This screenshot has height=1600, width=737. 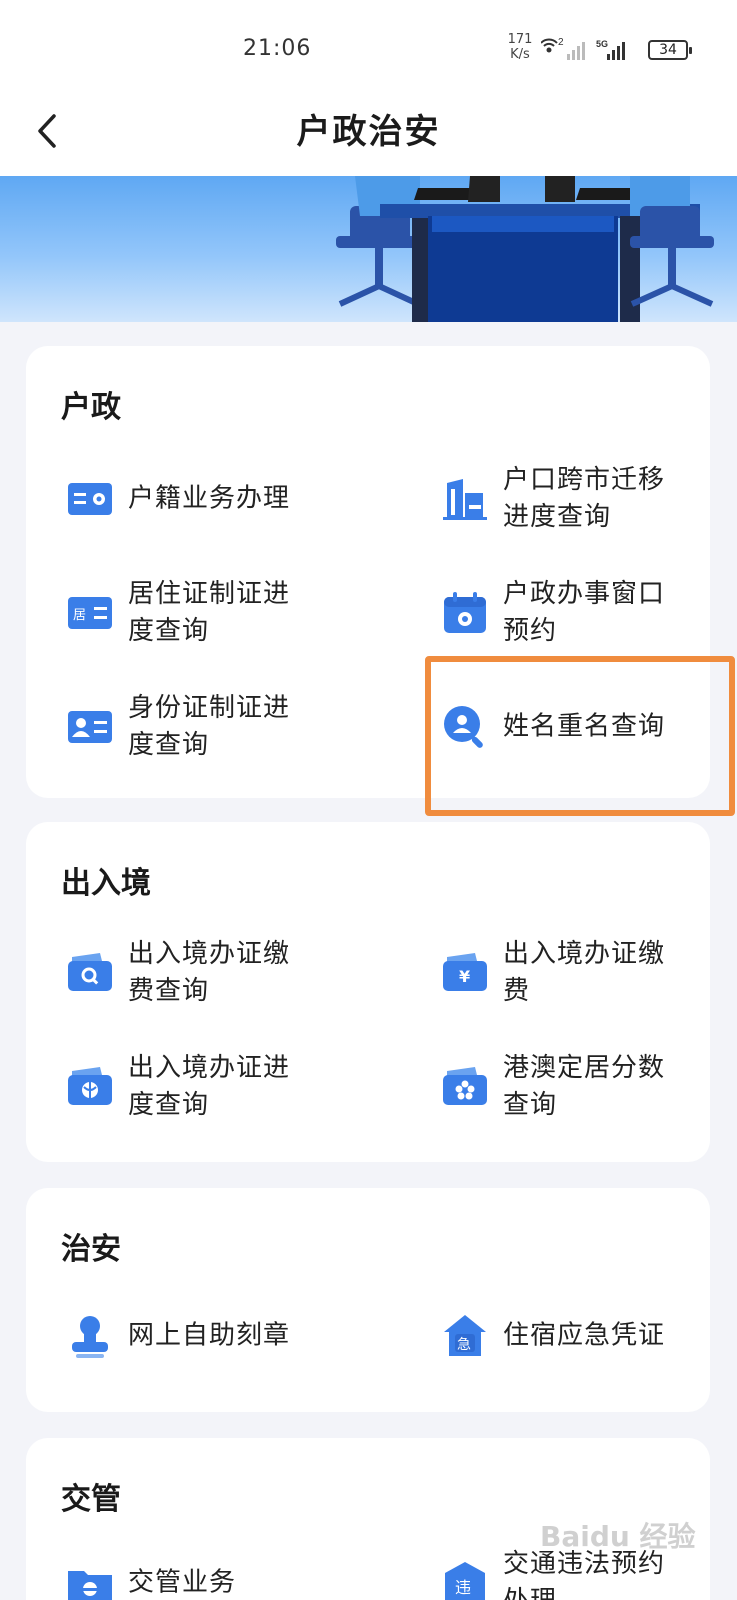 What do you see at coordinates (91, 1249) in the screenshot?
I see `section-title: 治安` at bounding box center [91, 1249].